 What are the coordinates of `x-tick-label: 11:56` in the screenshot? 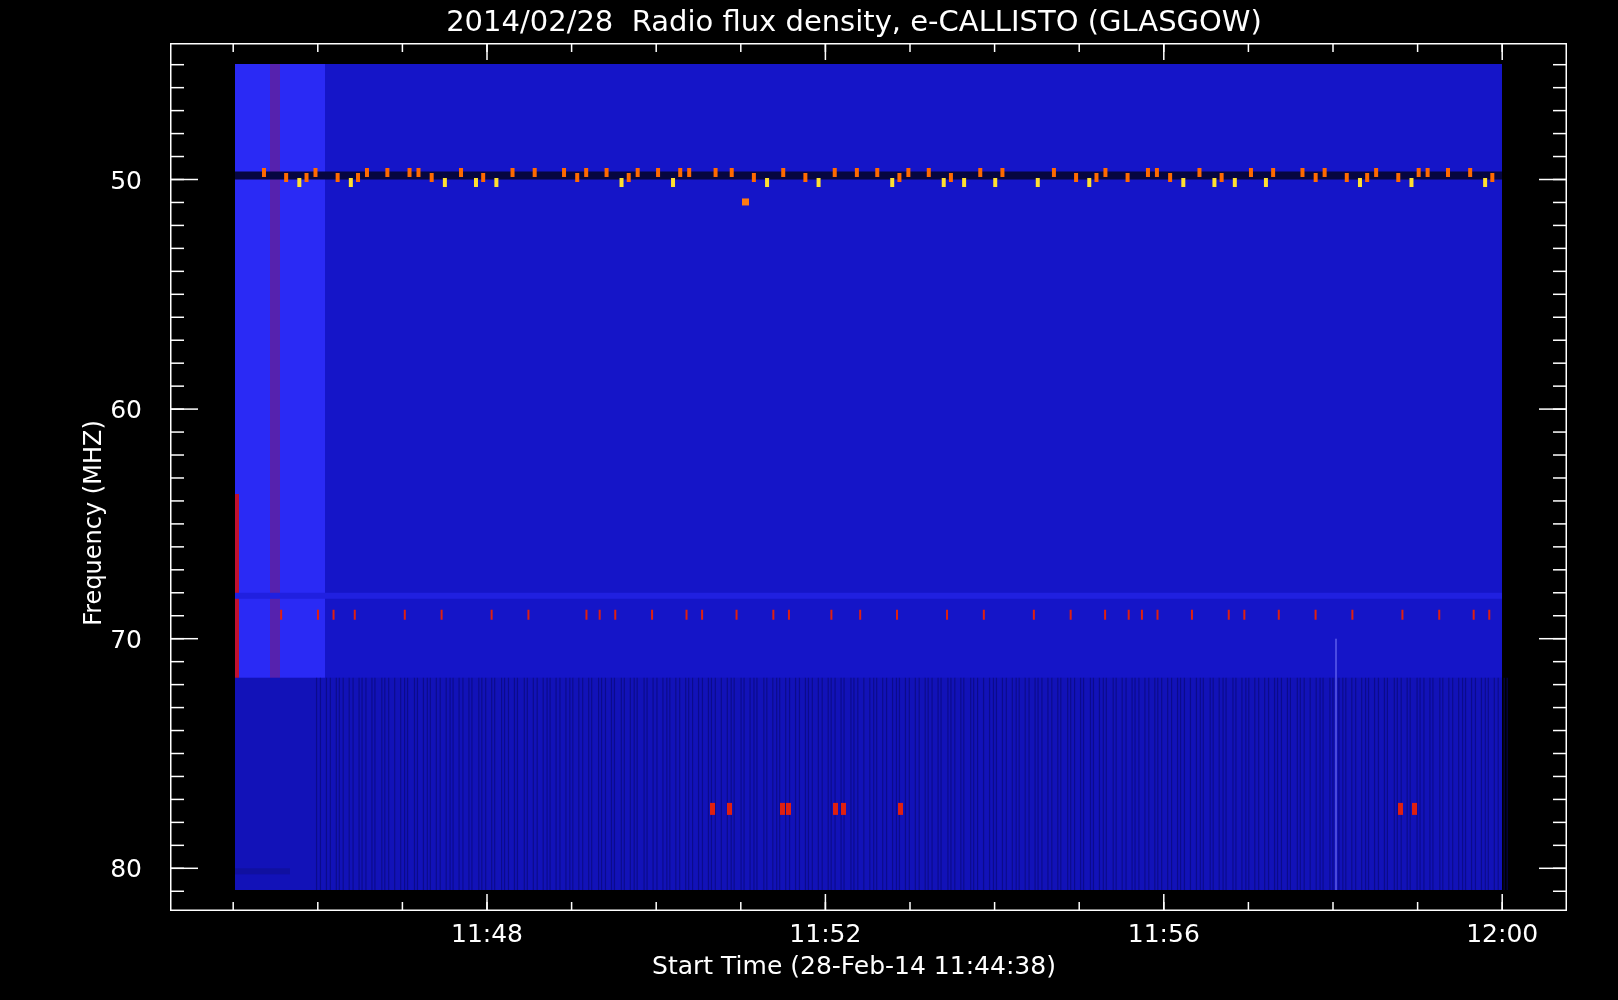 It's located at (1163, 933).